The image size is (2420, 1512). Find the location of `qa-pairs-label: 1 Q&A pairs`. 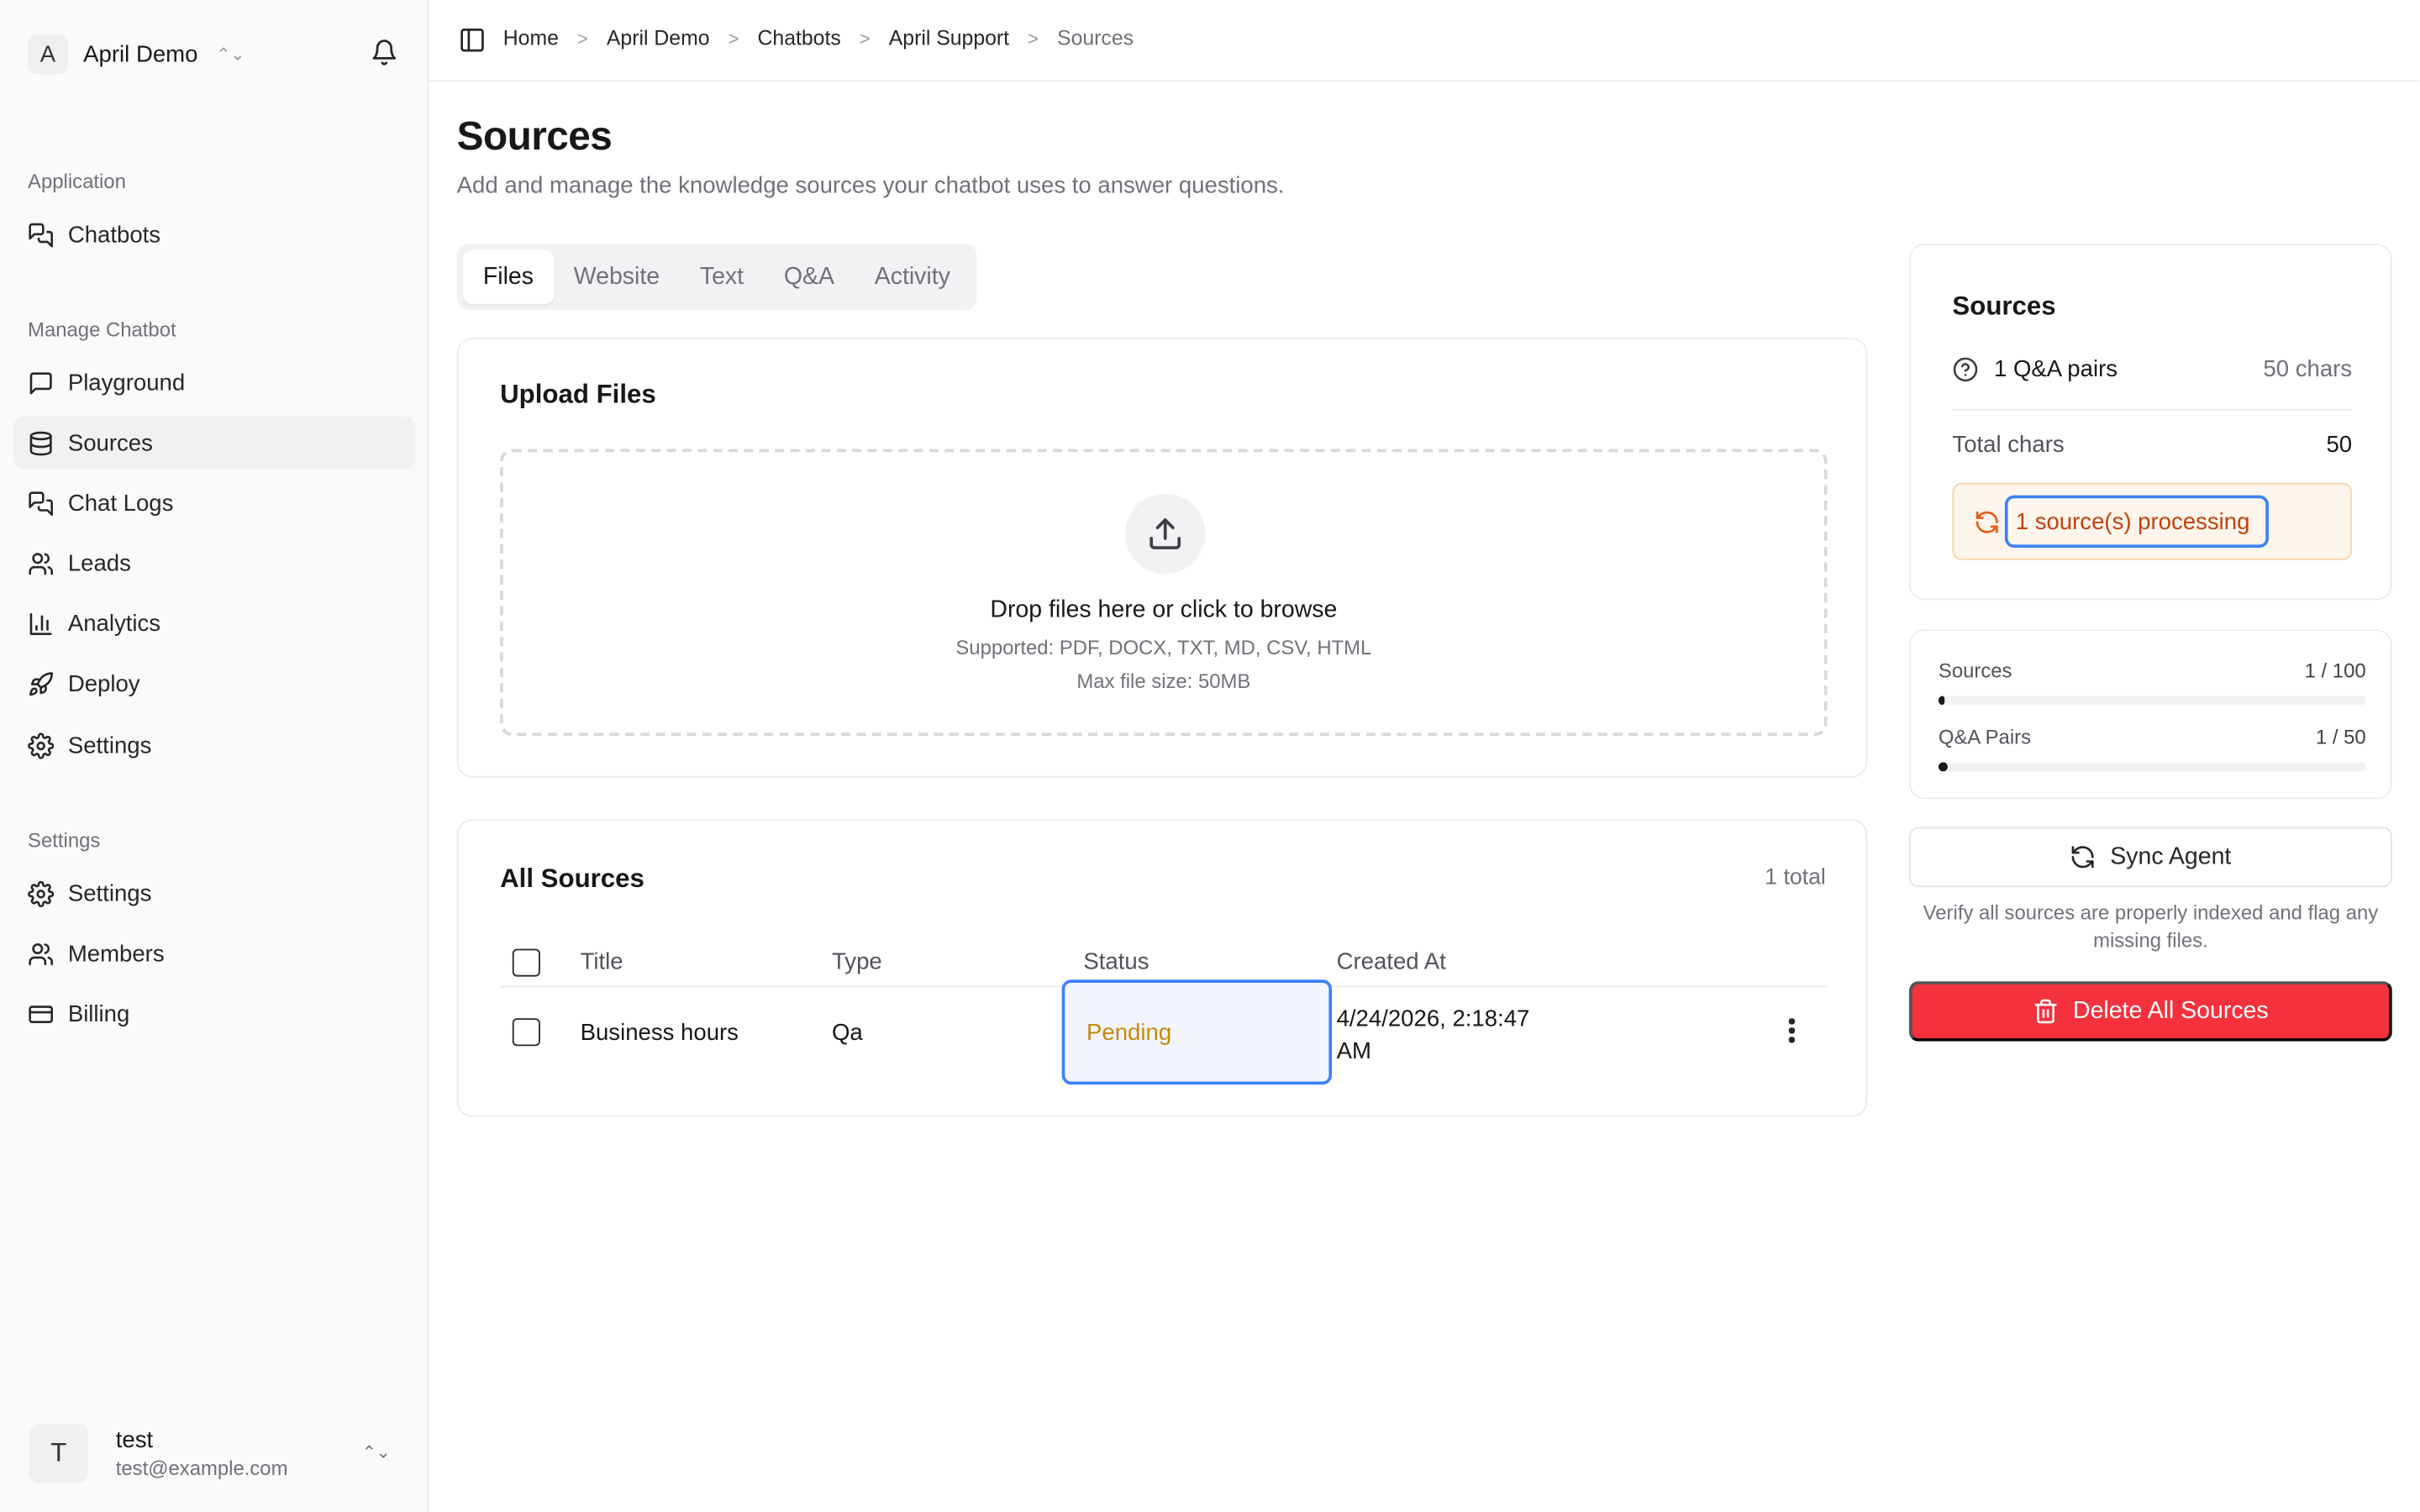

qa-pairs-label: 1 Q&A pairs is located at coordinates (2056, 369).